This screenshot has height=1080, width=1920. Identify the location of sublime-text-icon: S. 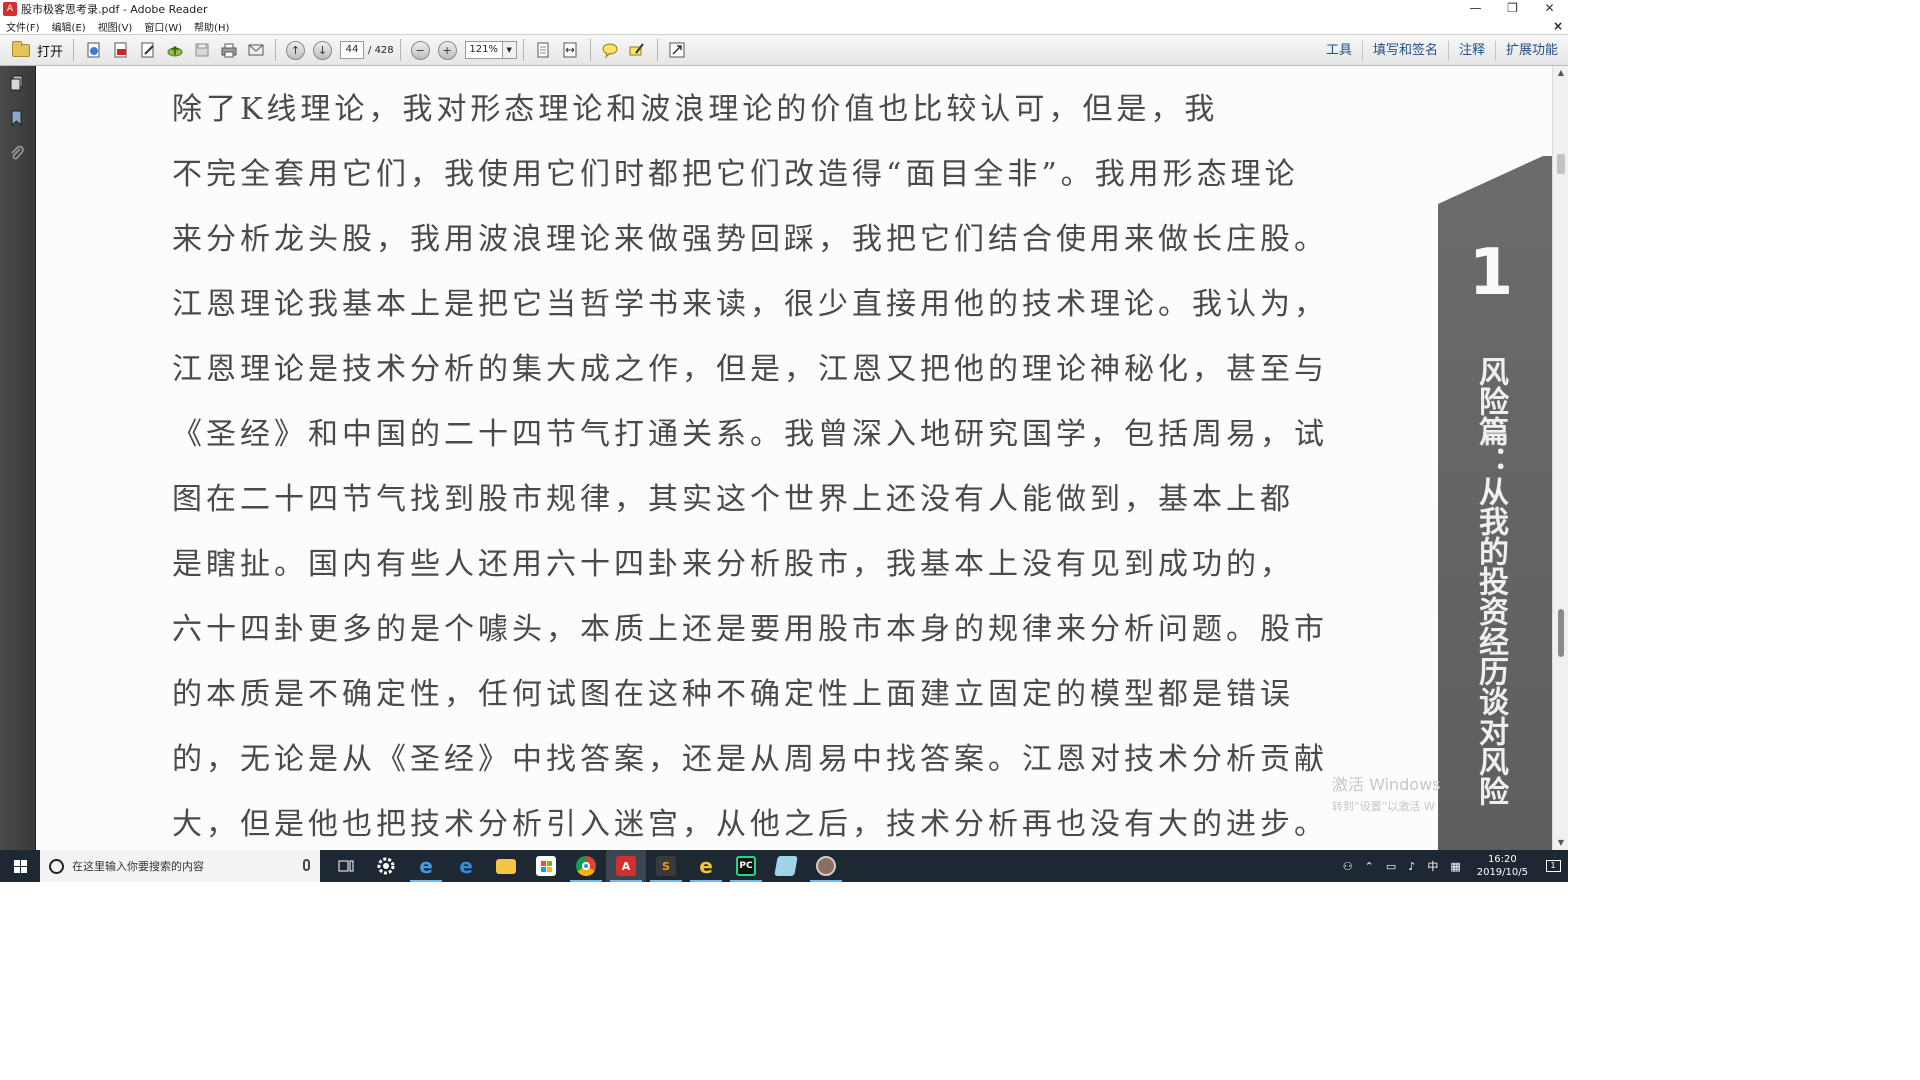
(666, 866).